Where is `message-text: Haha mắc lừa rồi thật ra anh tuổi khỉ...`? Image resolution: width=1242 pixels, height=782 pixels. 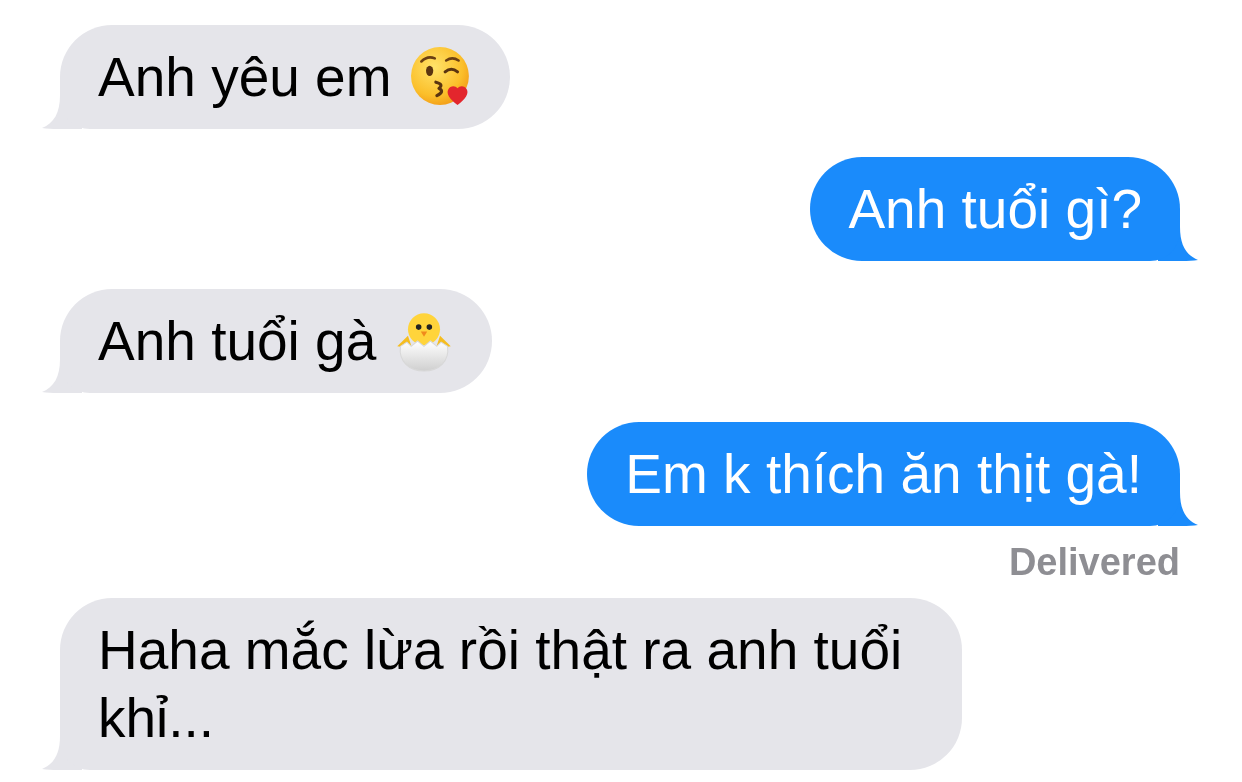 message-text: Haha mắc lừa rồi thật ra anh tuổi khỉ... is located at coordinates (501, 684).